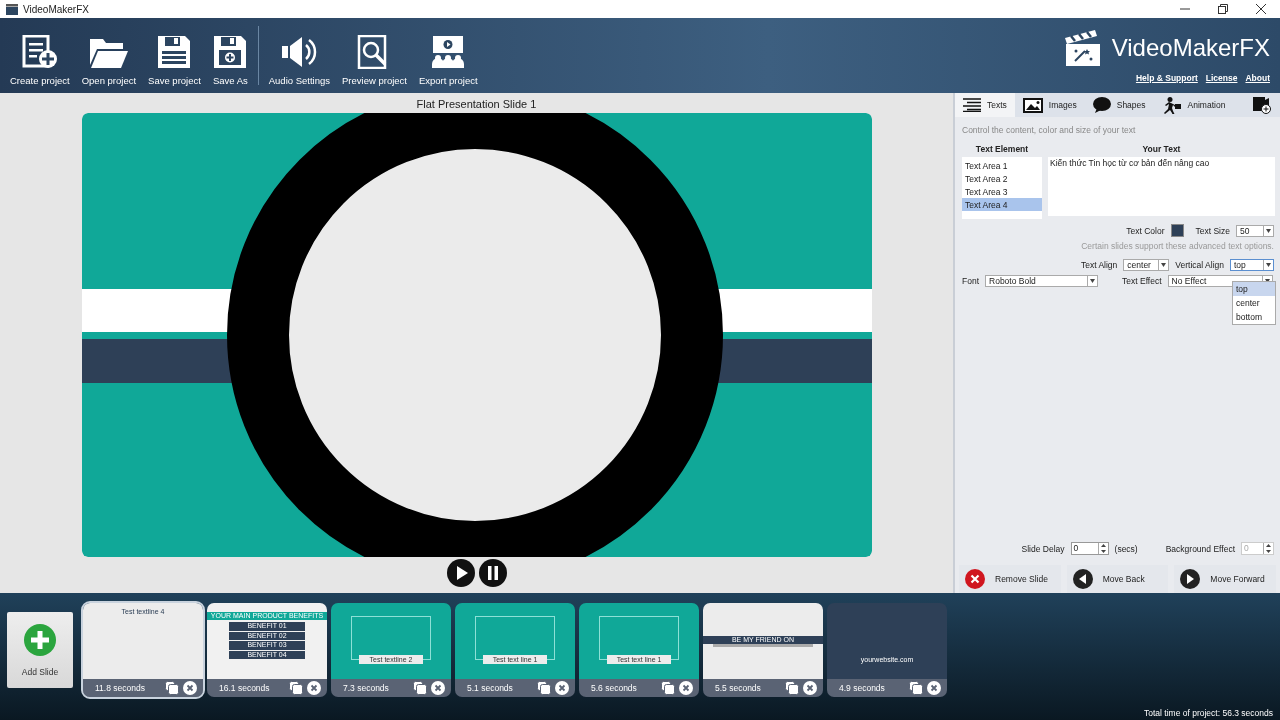  What do you see at coordinates (1146, 265) in the screenshot?
I see `align-select: center` at bounding box center [1146, 265].